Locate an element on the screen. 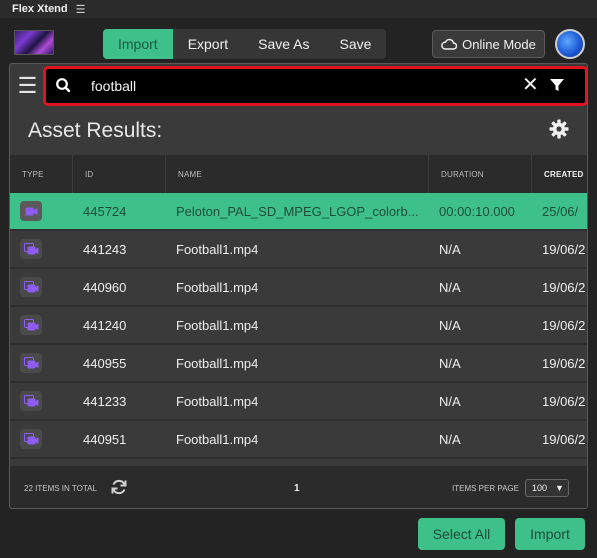  title-bar: Flex Xtend ☰ is located at coordinates (298, 9).